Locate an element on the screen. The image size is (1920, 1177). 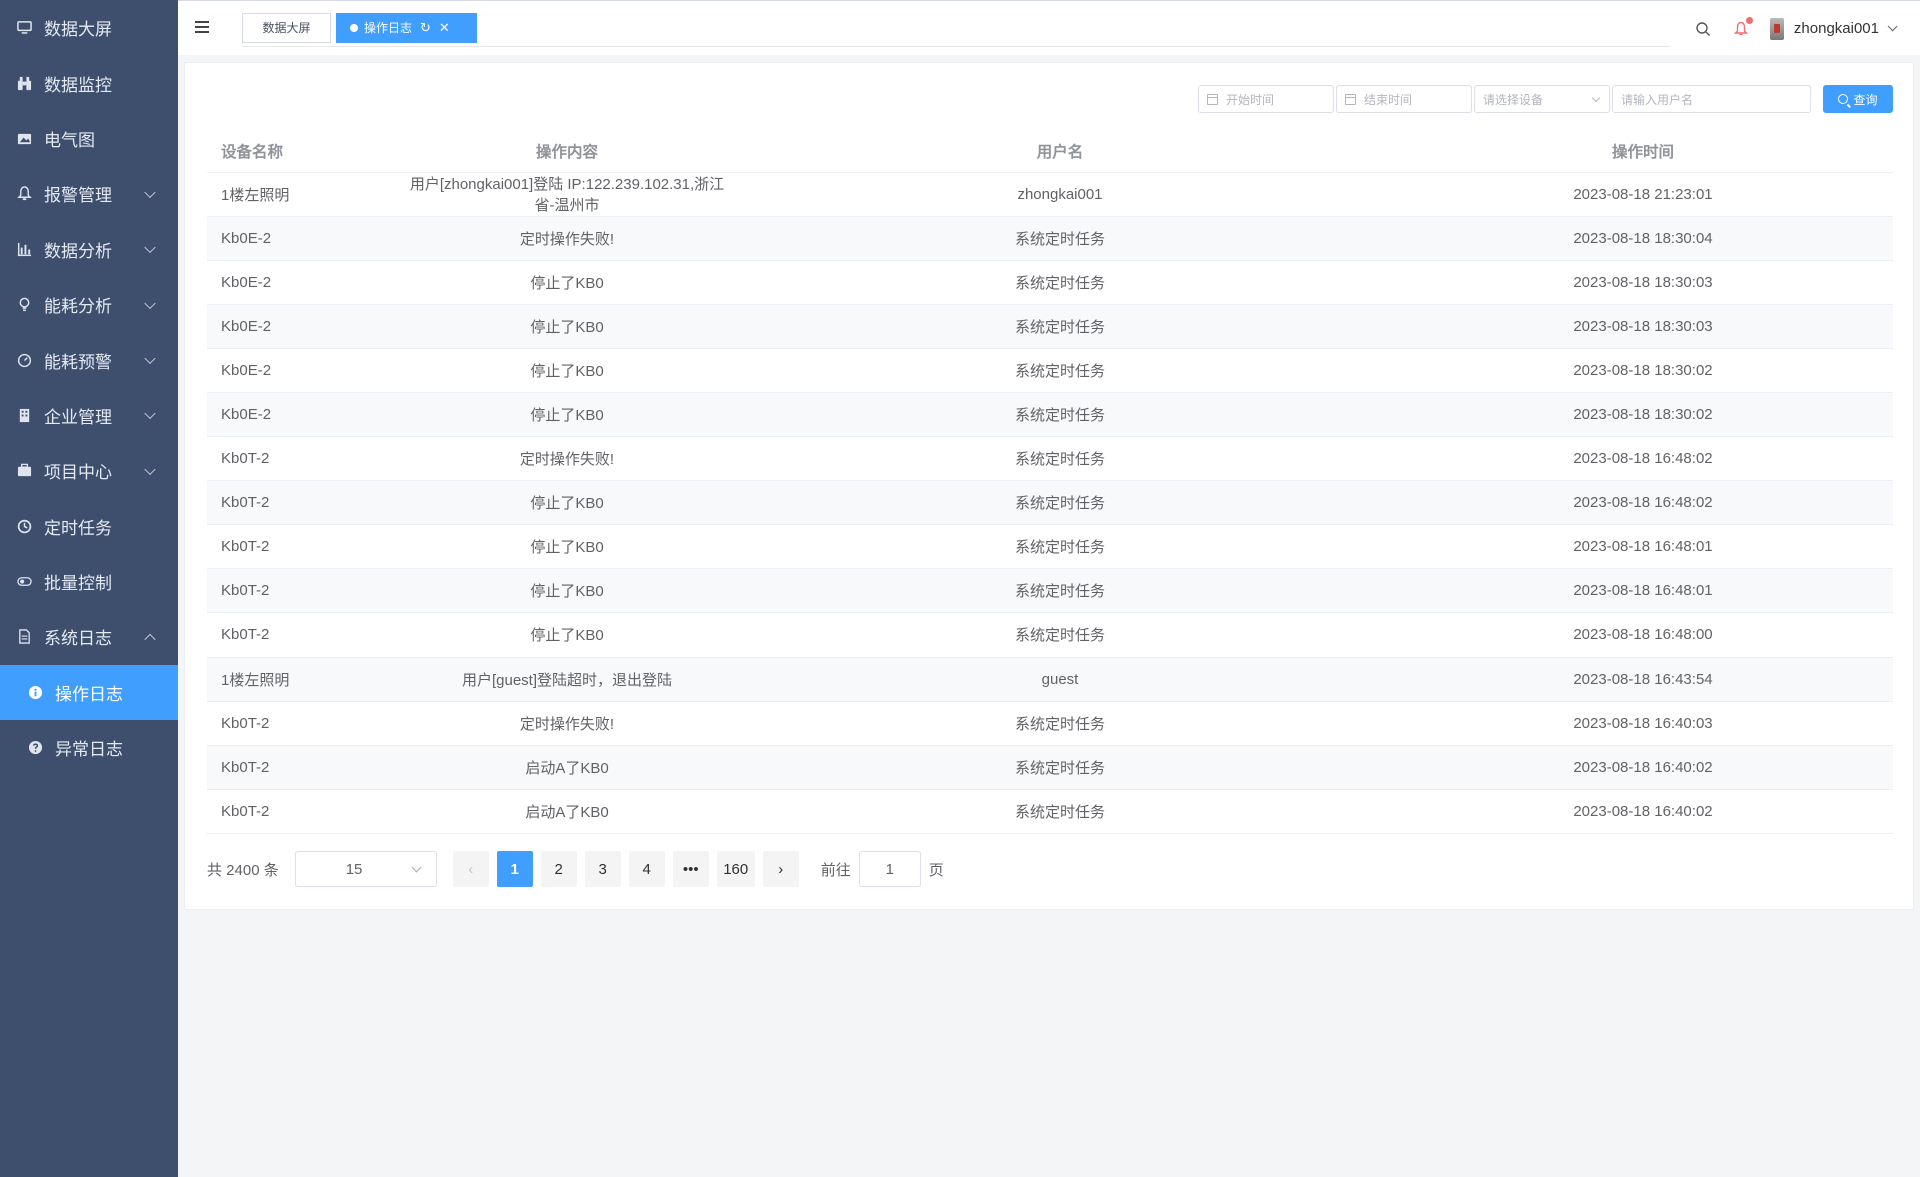
next-page-button: › is located at coordinates (780, 869).